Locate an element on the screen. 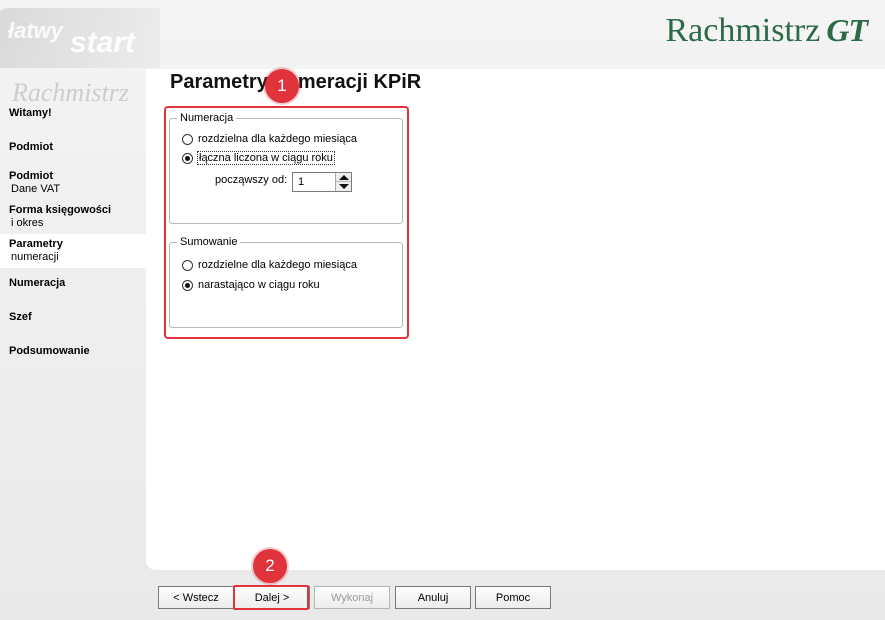 Image resolution: width=885 pixels, height=620 pixels. sidebar-step-subtitle: i okres is located at coordinates (27, 223).